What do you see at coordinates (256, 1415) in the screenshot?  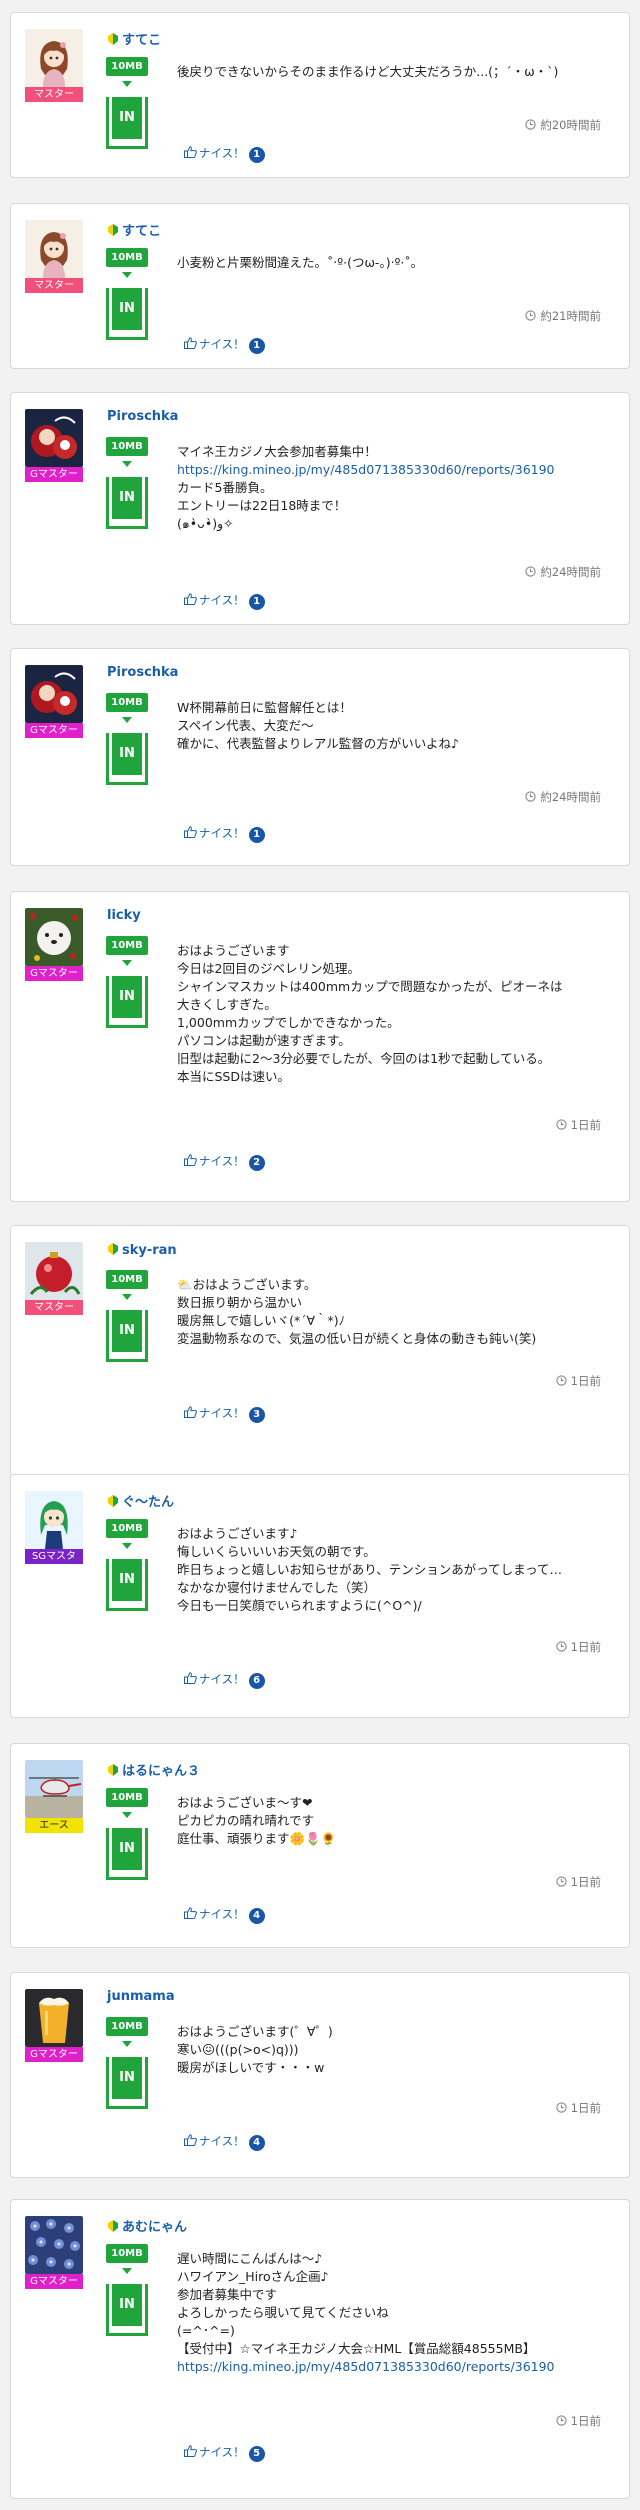 I see `nice-count-badge: 3` at bounding box center [256, 1415].